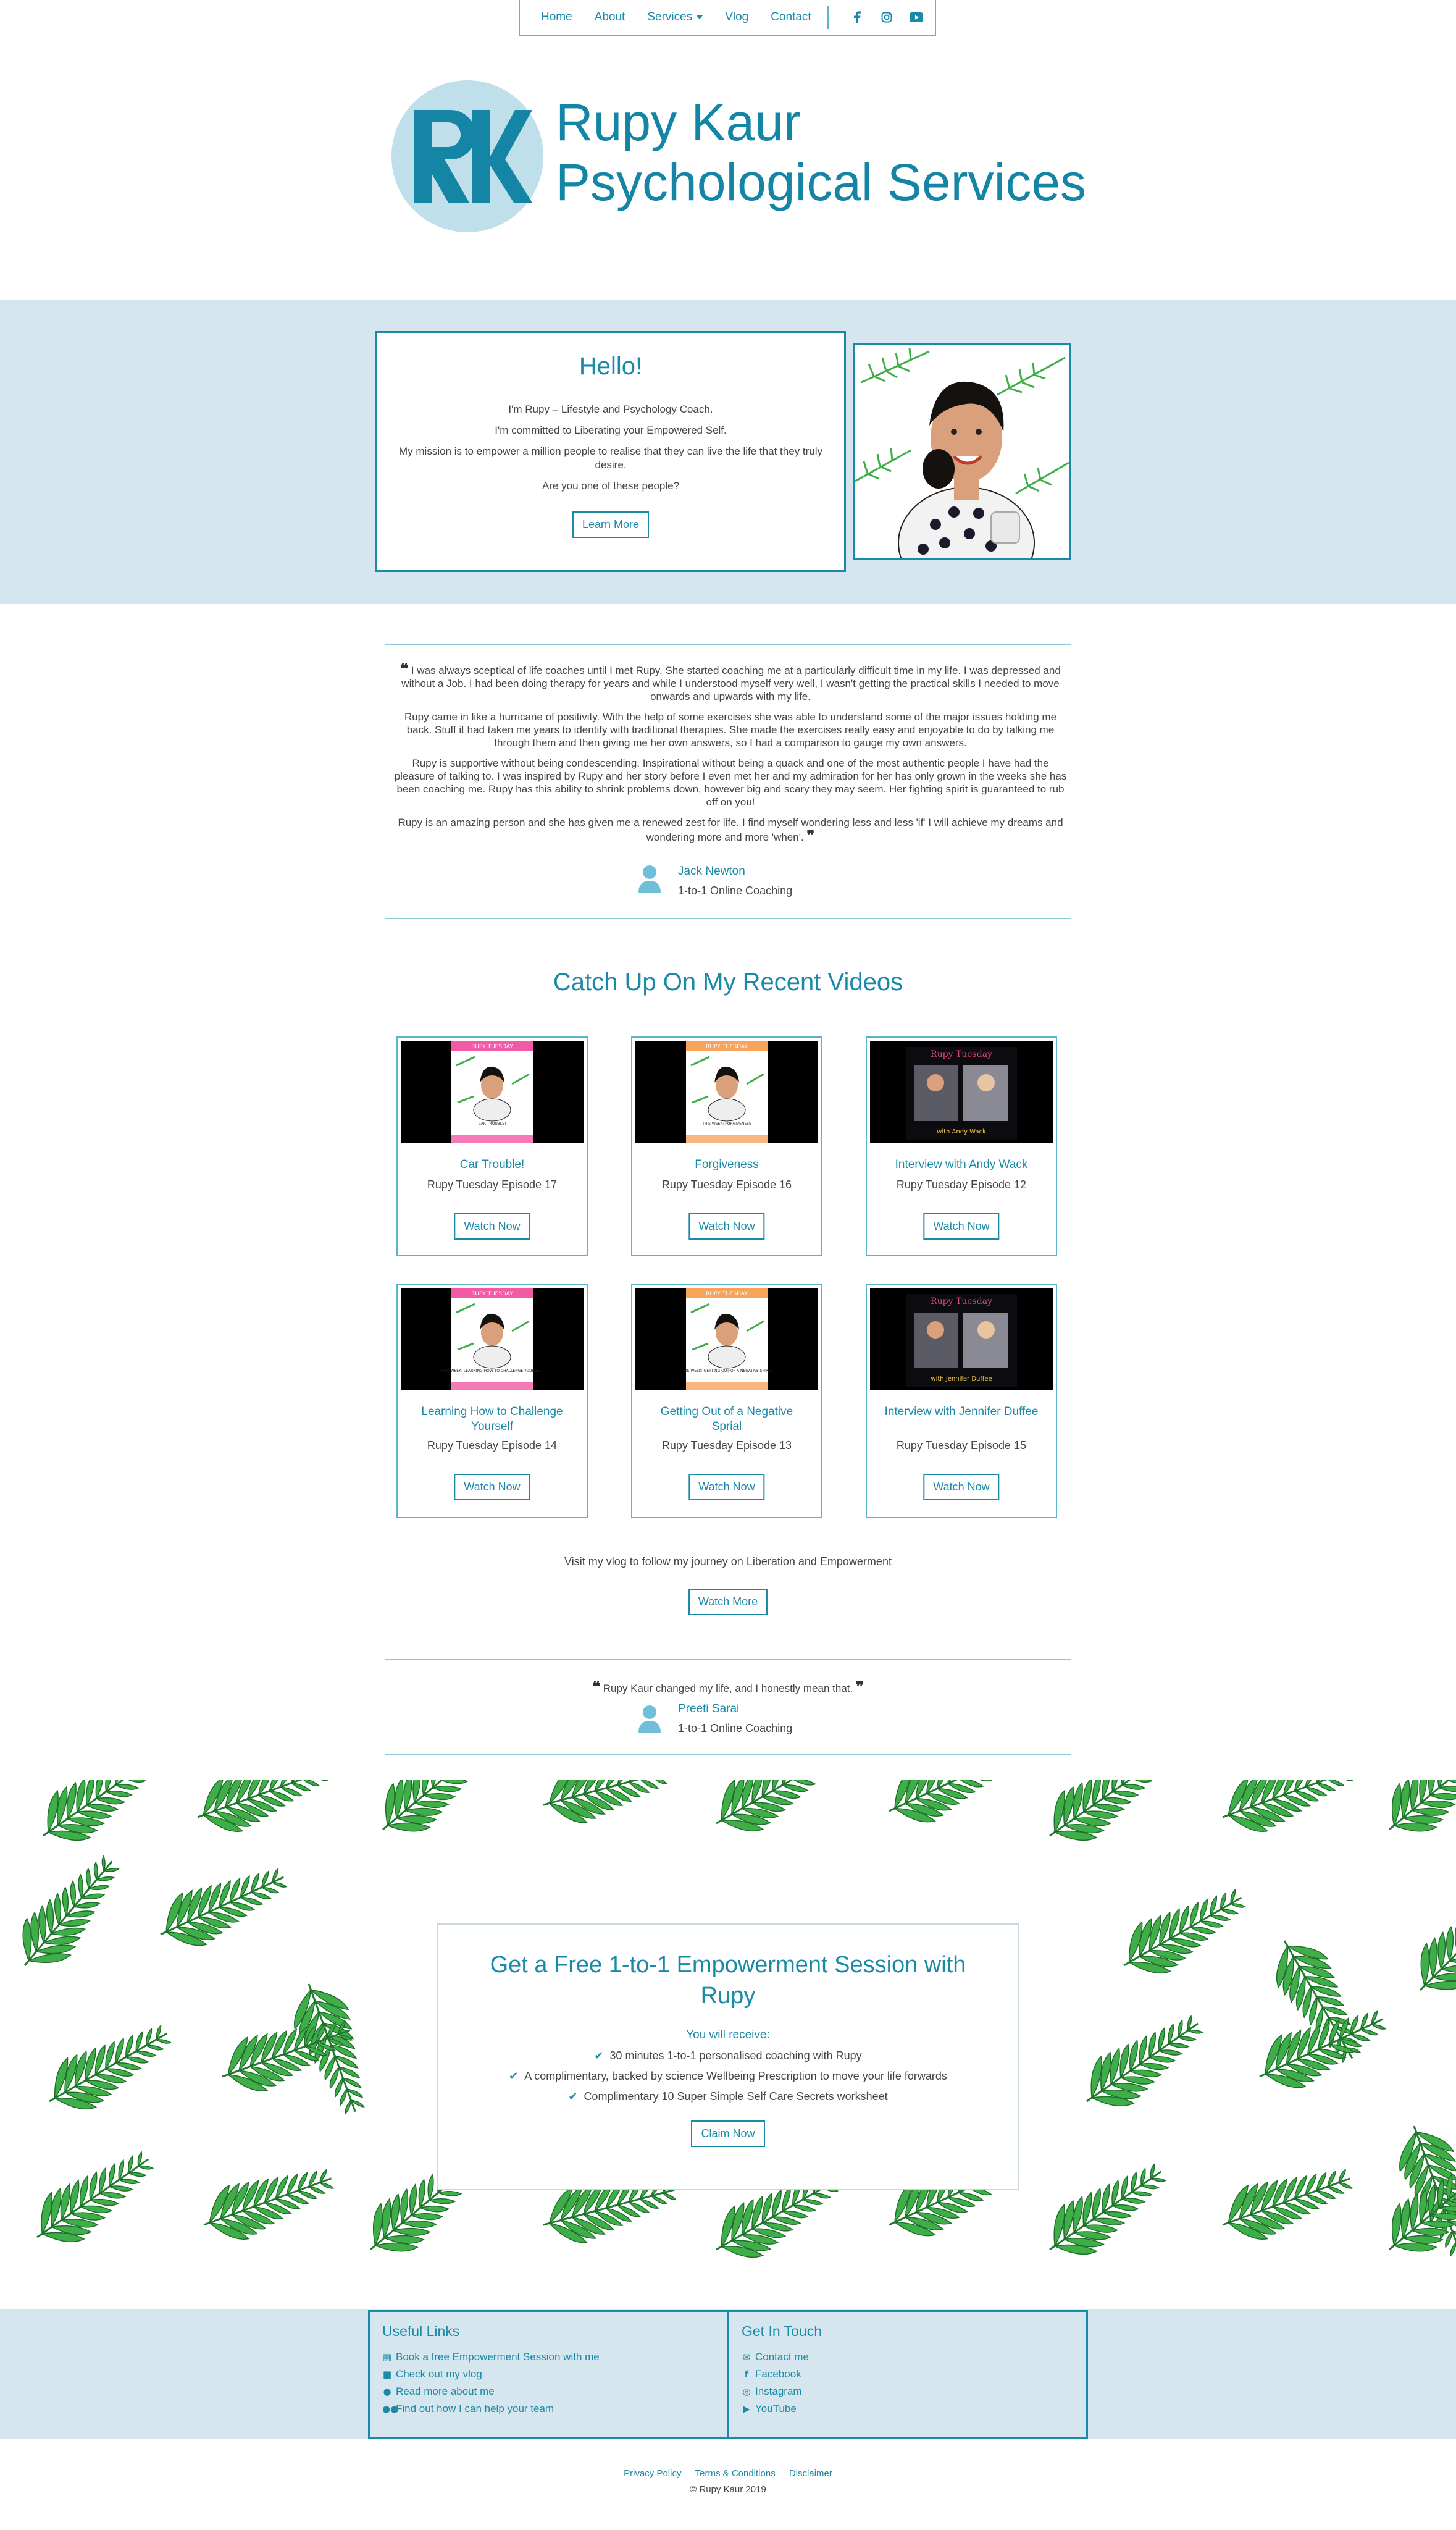 This screenshot has width=1456, height=2530. I want to click on footer-heading: Get In Touch, so click(782, 2331).